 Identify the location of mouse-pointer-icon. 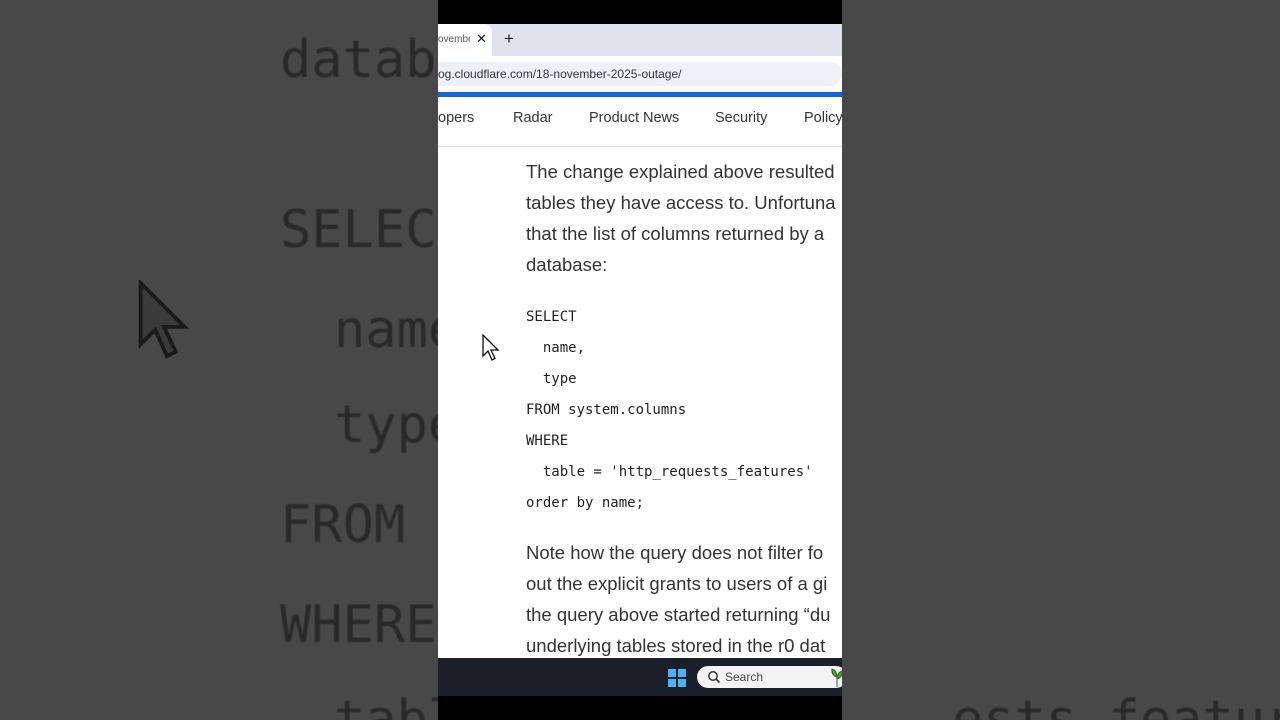
(491, 347).